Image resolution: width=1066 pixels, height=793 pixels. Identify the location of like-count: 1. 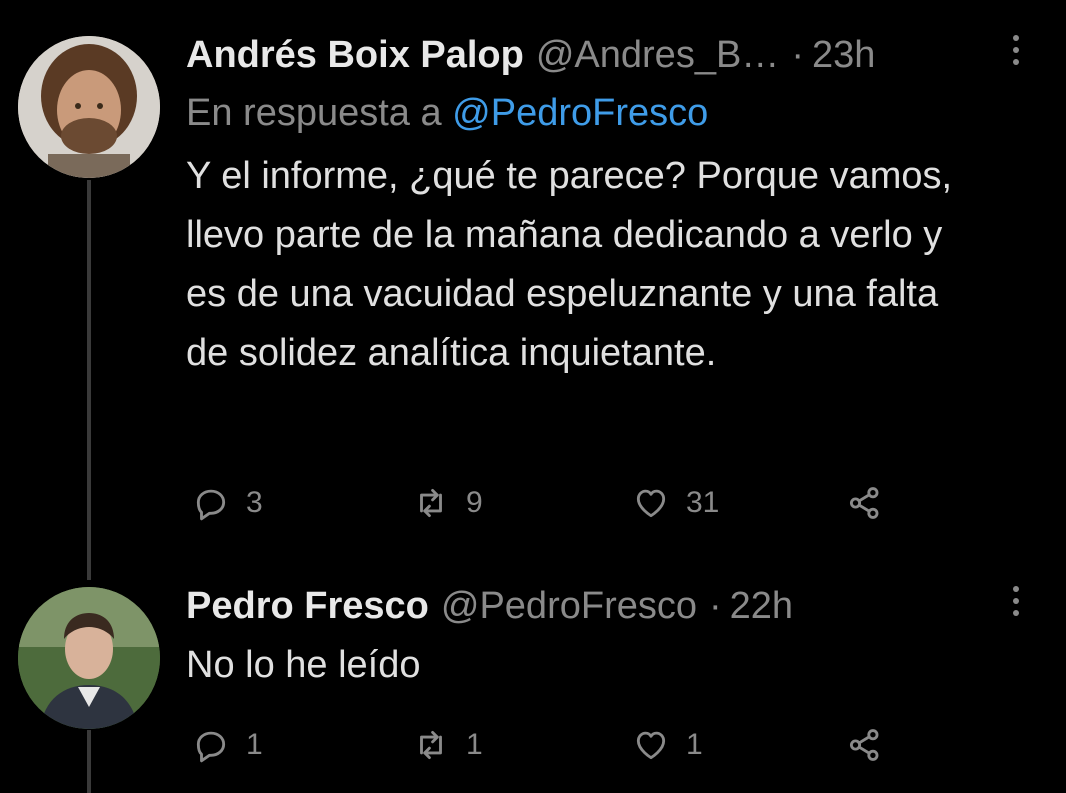
(694, 744).